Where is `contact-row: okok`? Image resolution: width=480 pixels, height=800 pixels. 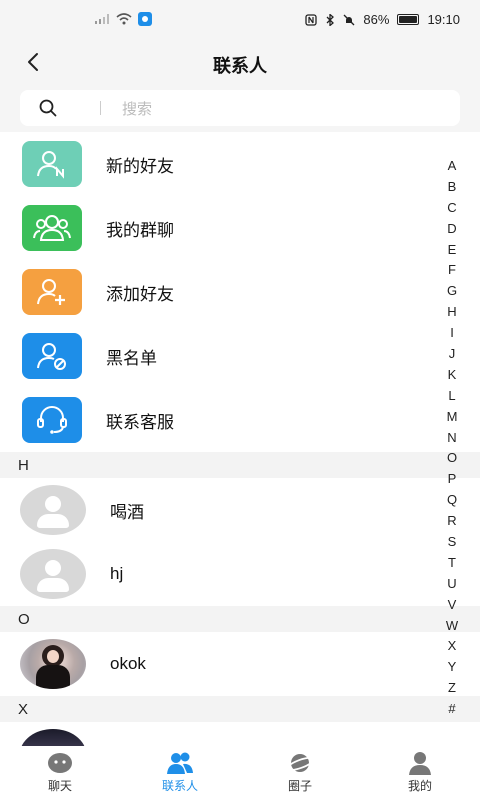 contact-row: okok is located at coordinates (240, 664).